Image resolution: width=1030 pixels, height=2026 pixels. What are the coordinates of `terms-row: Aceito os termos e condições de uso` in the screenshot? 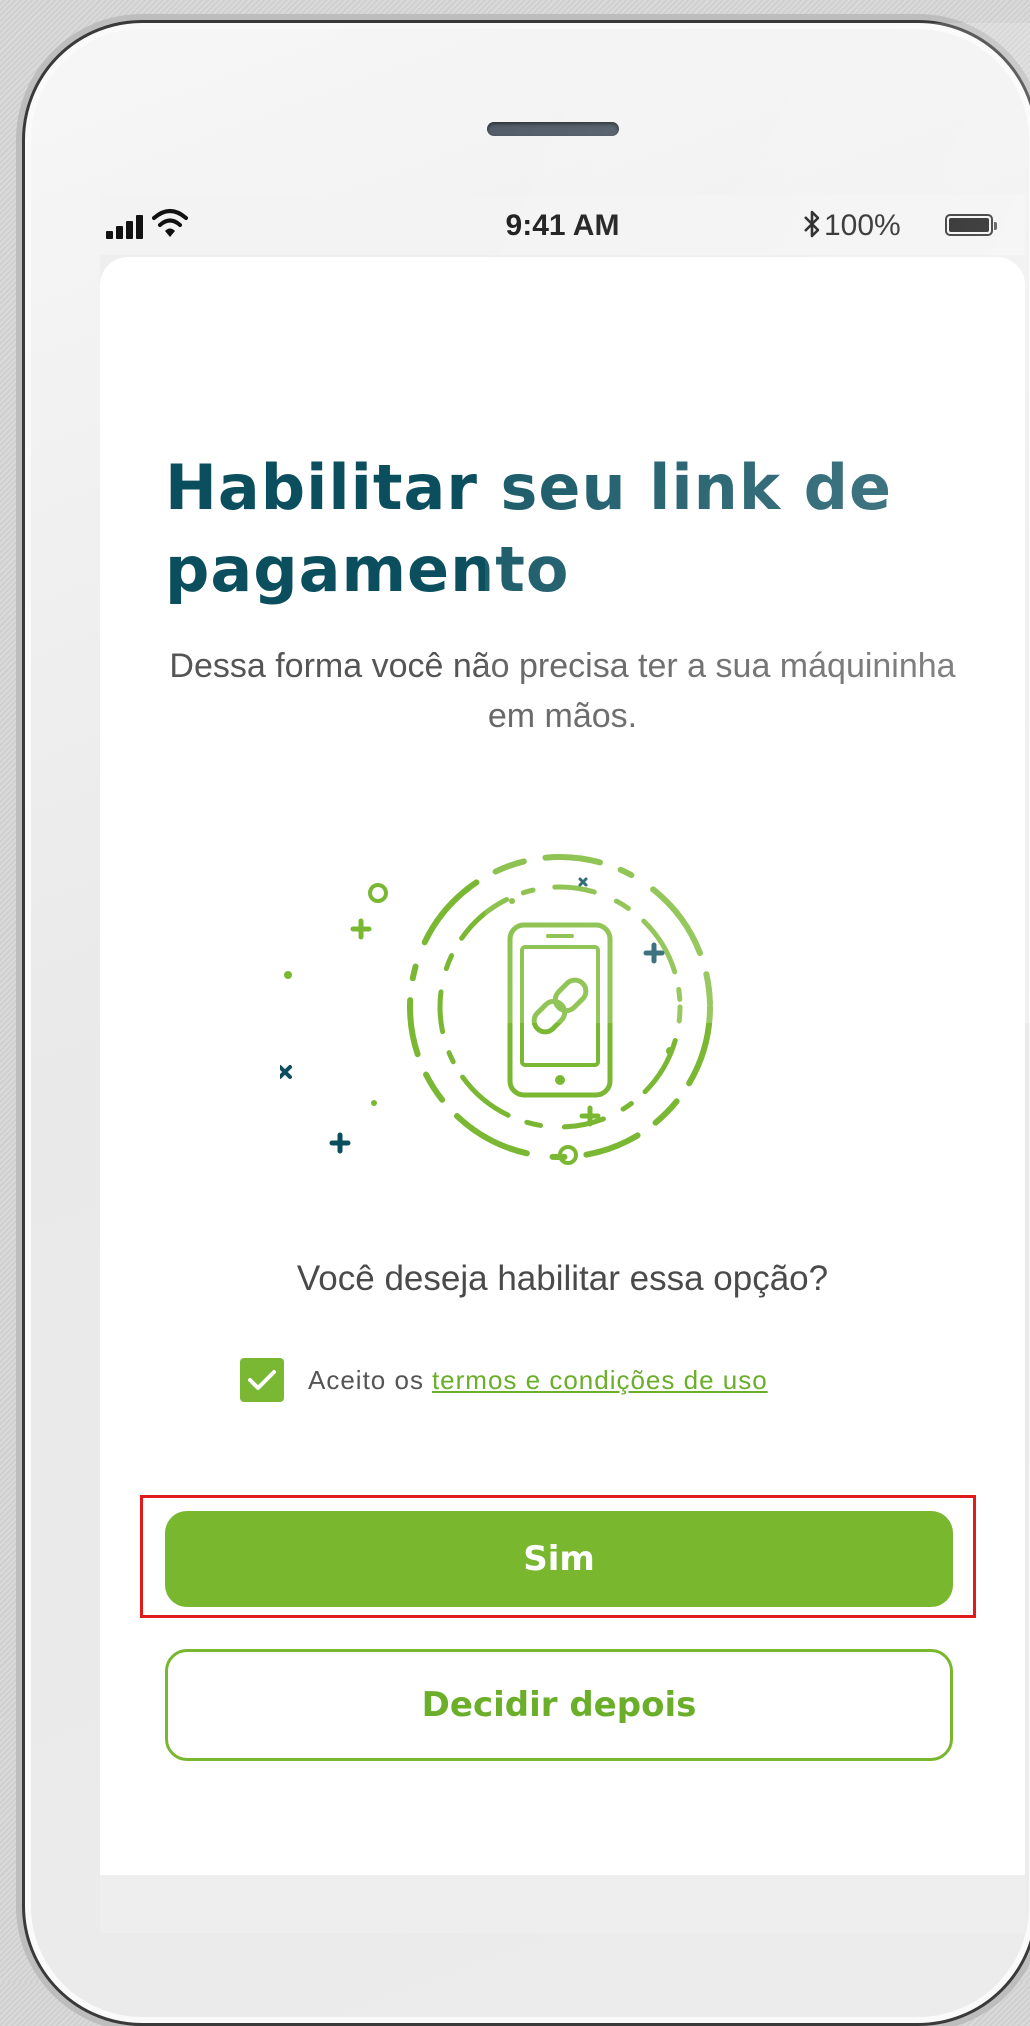 It's located at (504, 1380).